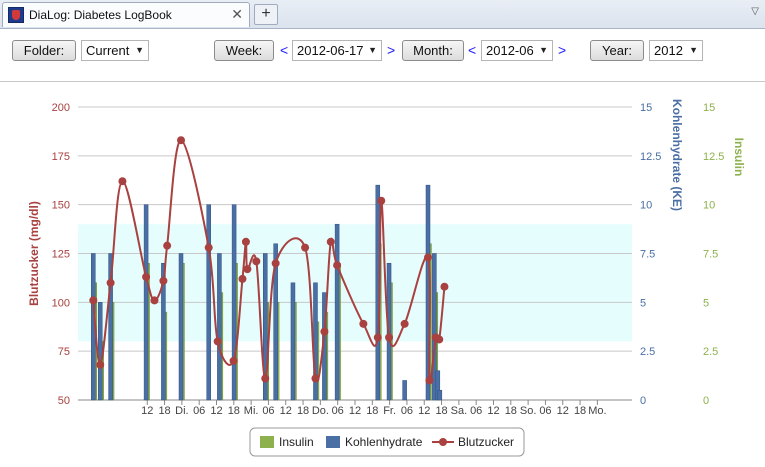 The width and height of the screenshot is (765, 467). I want to click on y-right-ke-tick-label: 5, so click(643, 303).